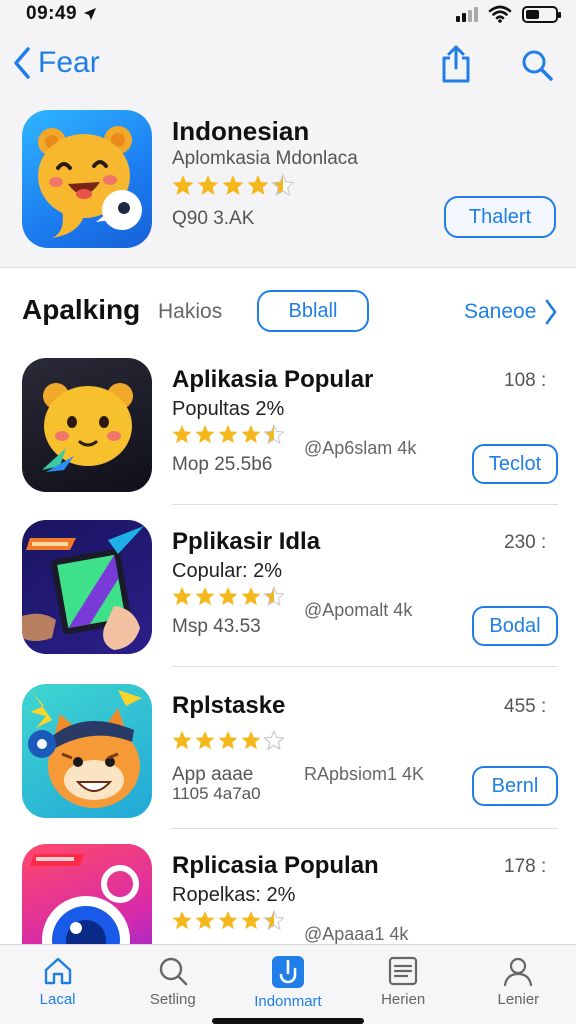 Image resolution: width=576 pixels, height=1024 pixels. I want to click on tab-apps: Indonmart, so click(288, 984).